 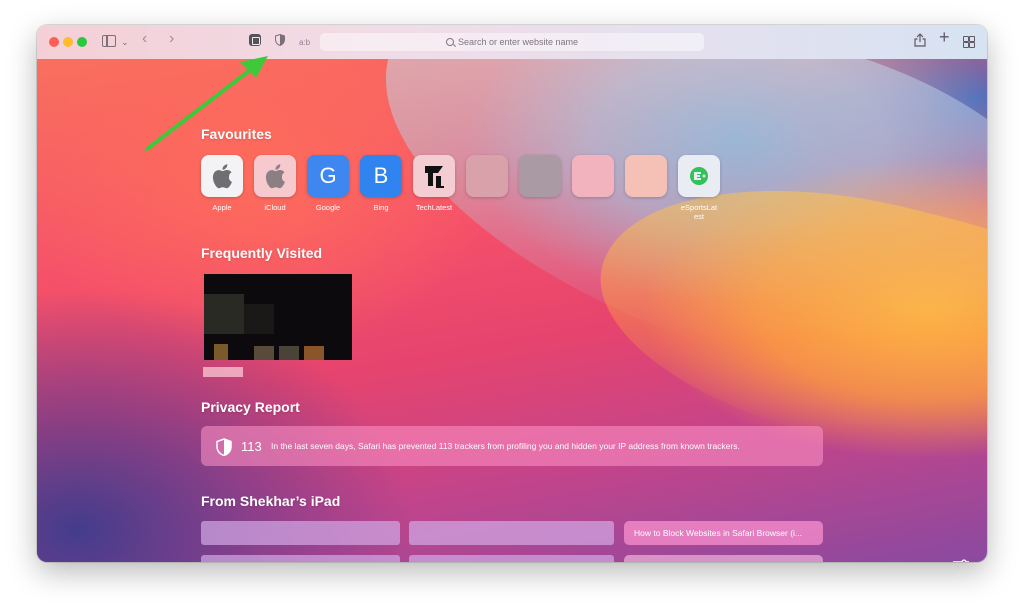 I want to click on favourite-esportslatest: eSportsLat est, so click(x=699, y=188).